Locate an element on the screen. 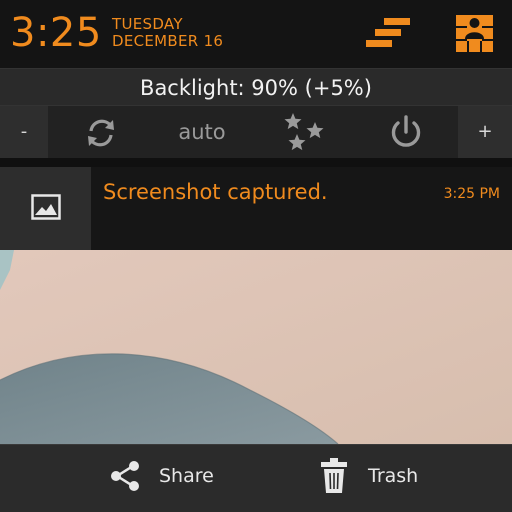  user-grid-icon is located at coordinates (475, 34).